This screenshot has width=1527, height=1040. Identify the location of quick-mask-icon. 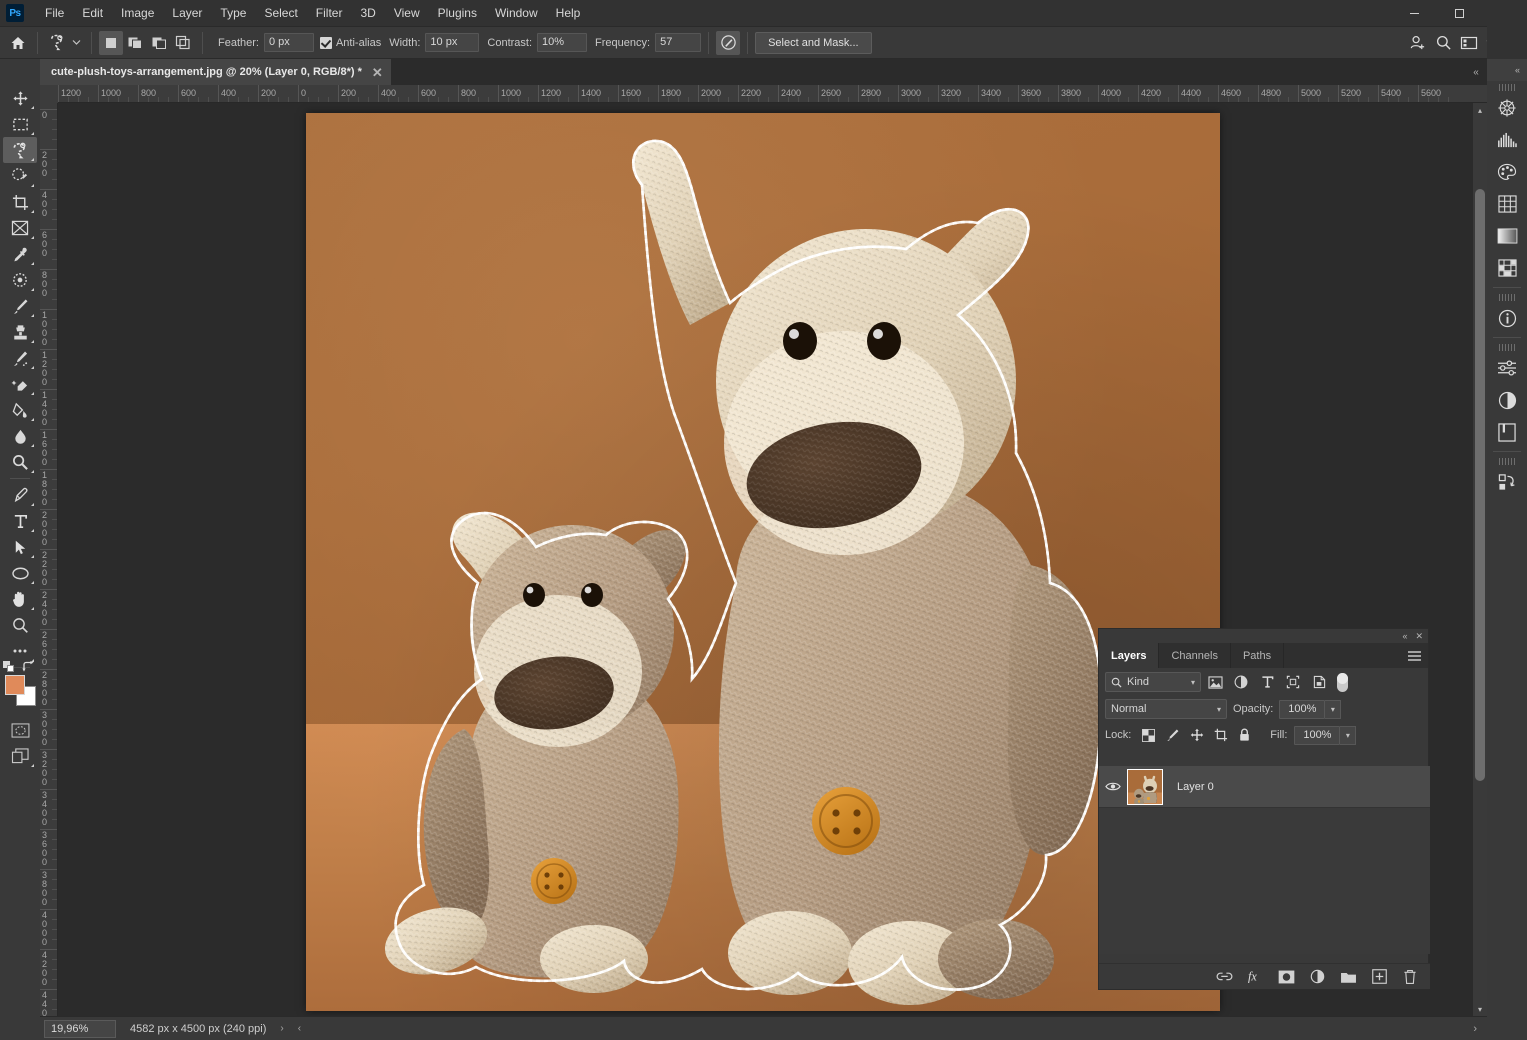
(20, 730).